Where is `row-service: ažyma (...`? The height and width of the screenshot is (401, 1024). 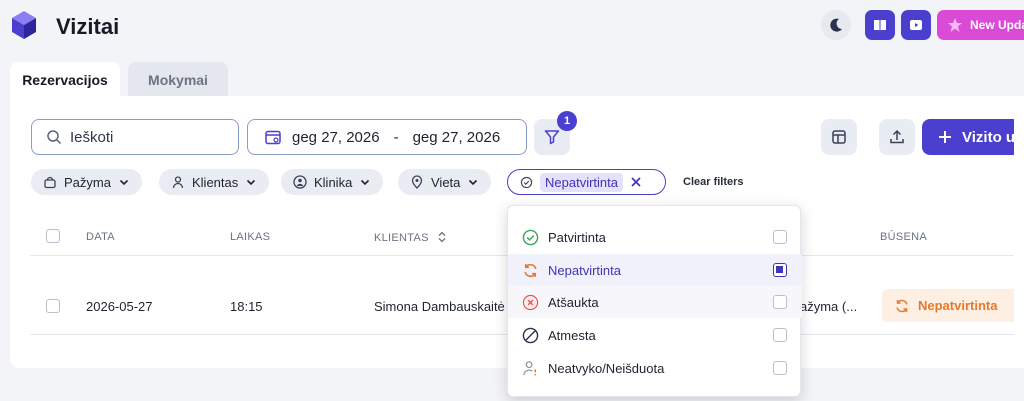
row-service: ažyma (... is located at coordinates (829, 306).